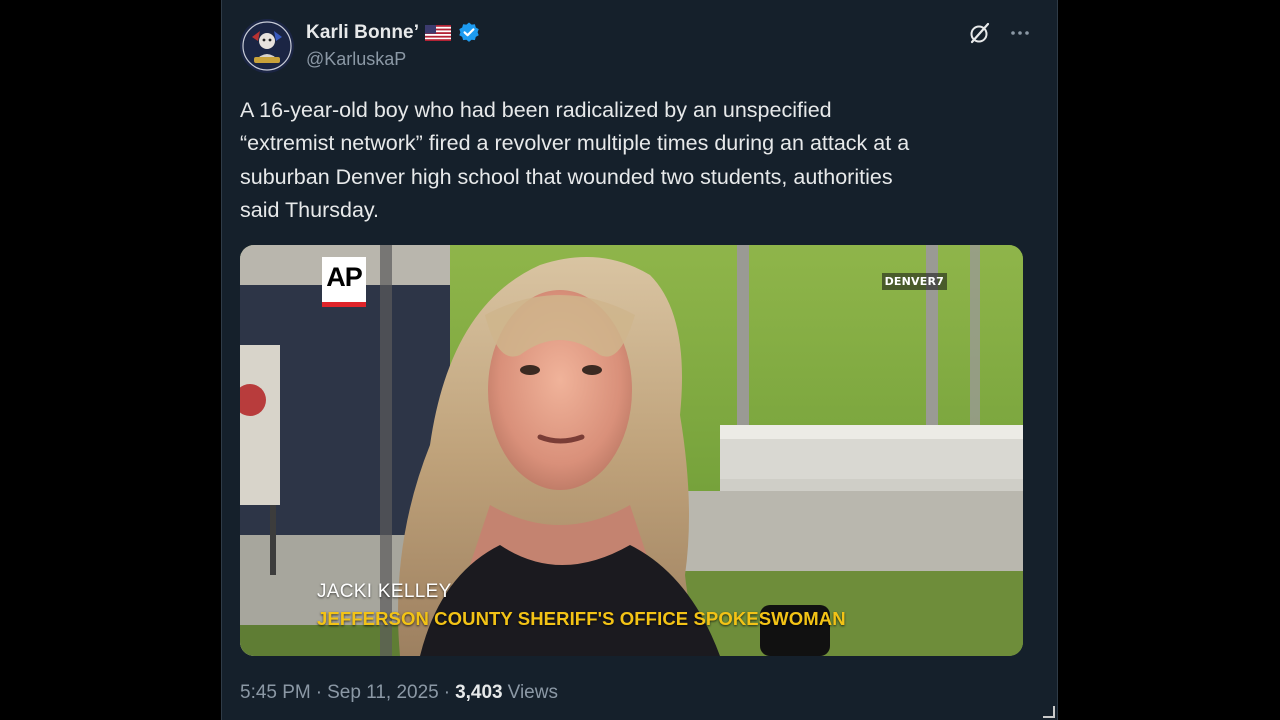  I want to click on grok-slash-icon, so click(980, 33).